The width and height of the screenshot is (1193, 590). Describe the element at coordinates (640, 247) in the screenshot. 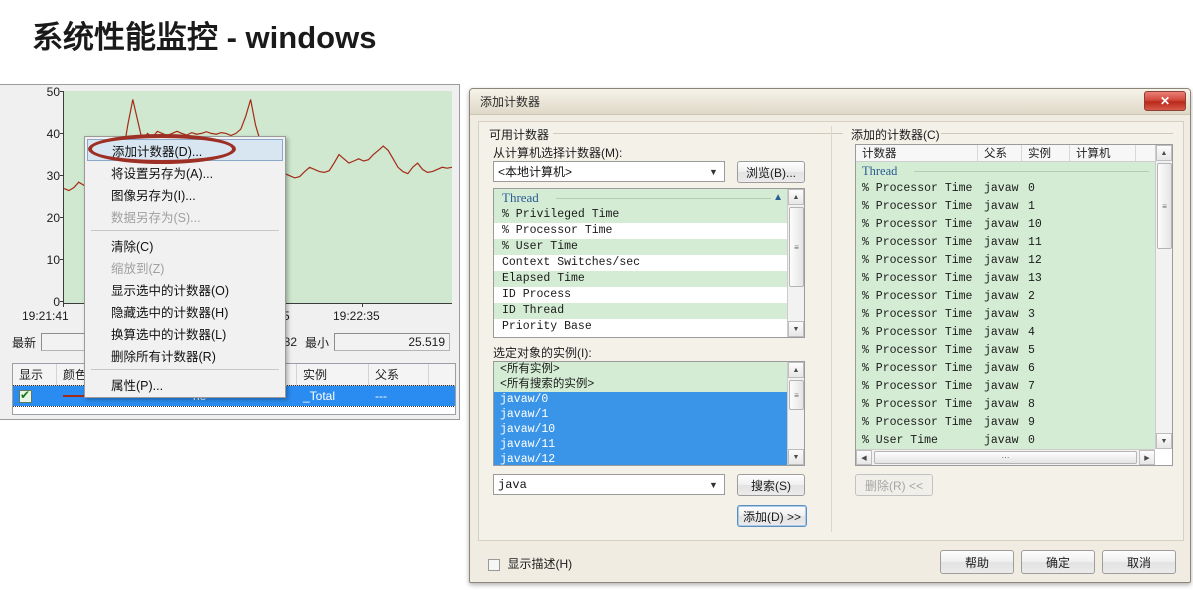

I see `list-item: % User Time` at that location.